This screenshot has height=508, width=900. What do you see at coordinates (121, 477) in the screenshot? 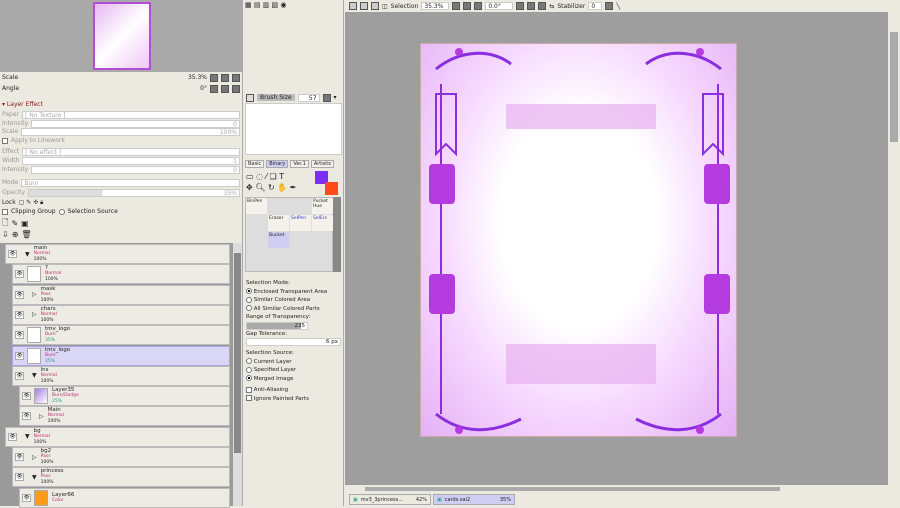
I see `layer-row: 👁︎ ▼ princess Pass 100%` at bounding box center [121, 477].